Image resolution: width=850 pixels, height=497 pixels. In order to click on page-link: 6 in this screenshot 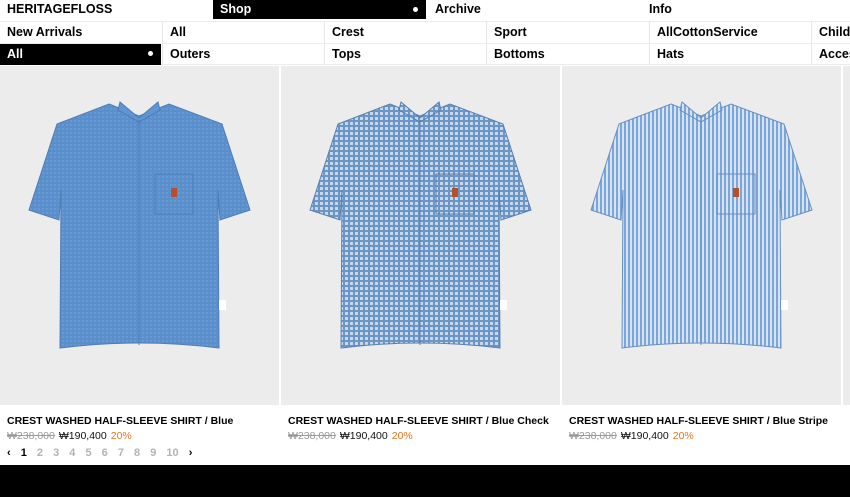, I will do `click(105, 453)`.